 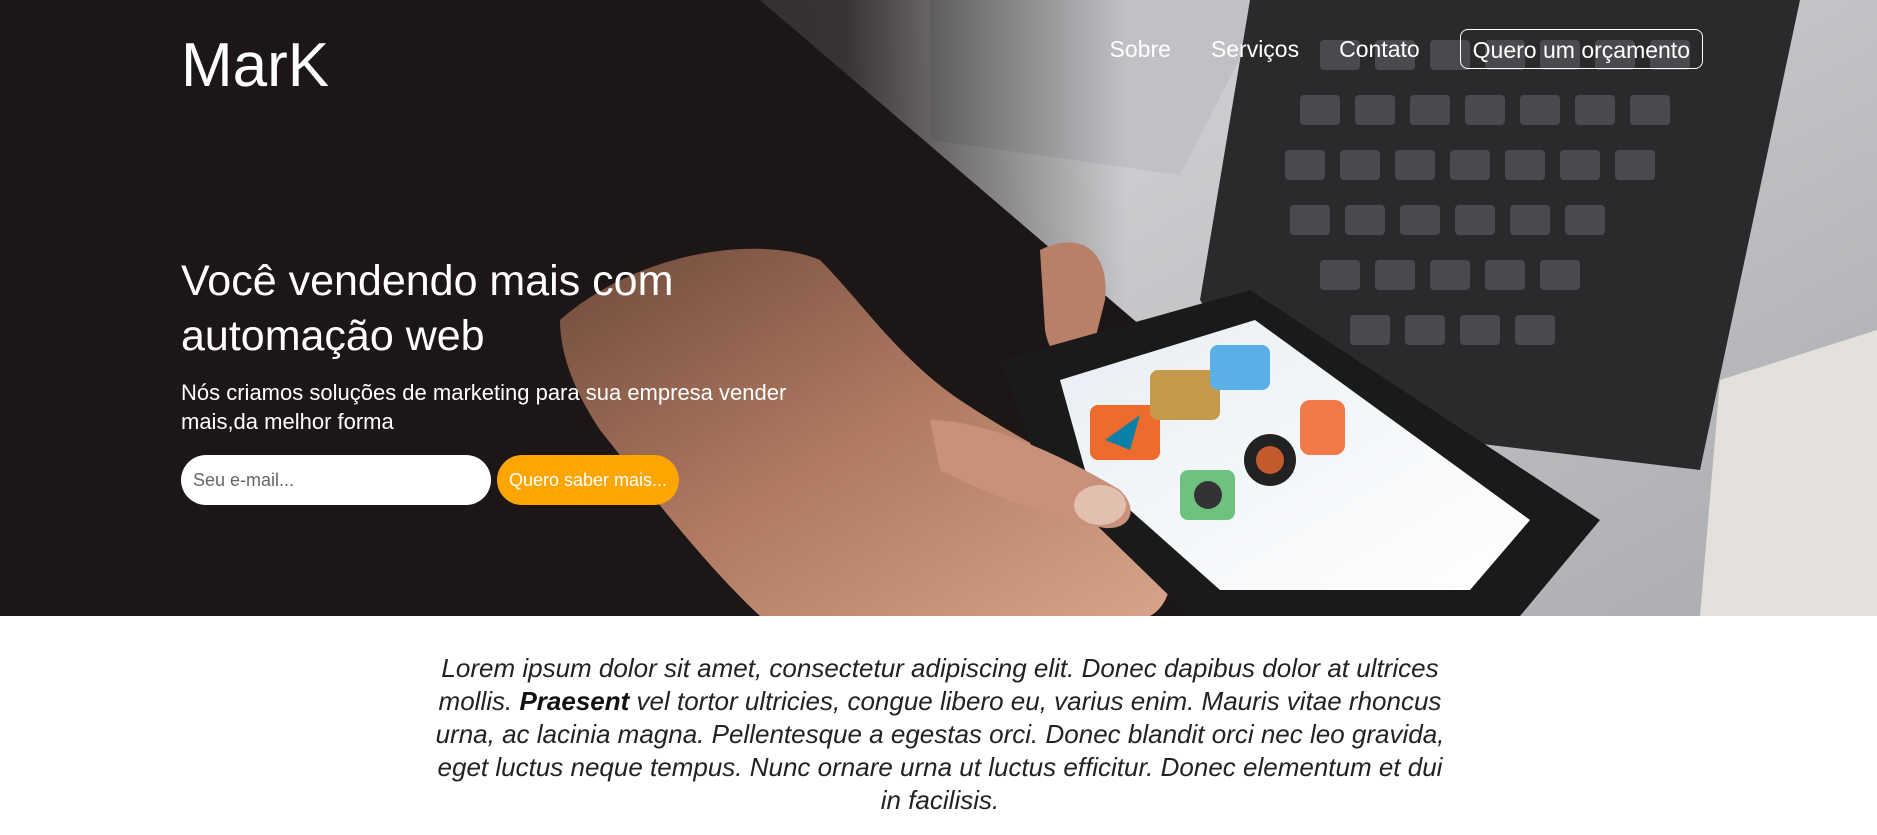 What do you see at coordinates (574, 701) in the screenshot?
I see `intro-emphasis: Praesent` at bounding box center [574, 701].